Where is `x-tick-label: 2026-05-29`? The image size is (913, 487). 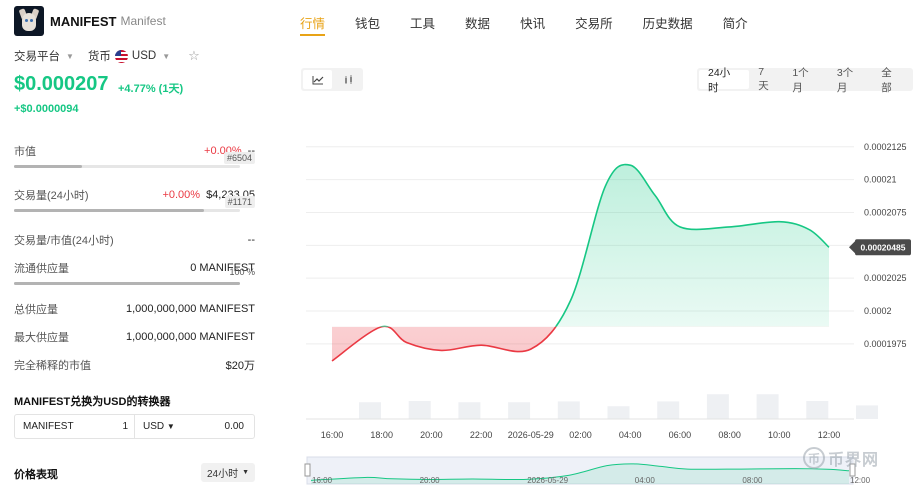 x-tick-label: 2026-05-29 is located at coordinates (531, 435).